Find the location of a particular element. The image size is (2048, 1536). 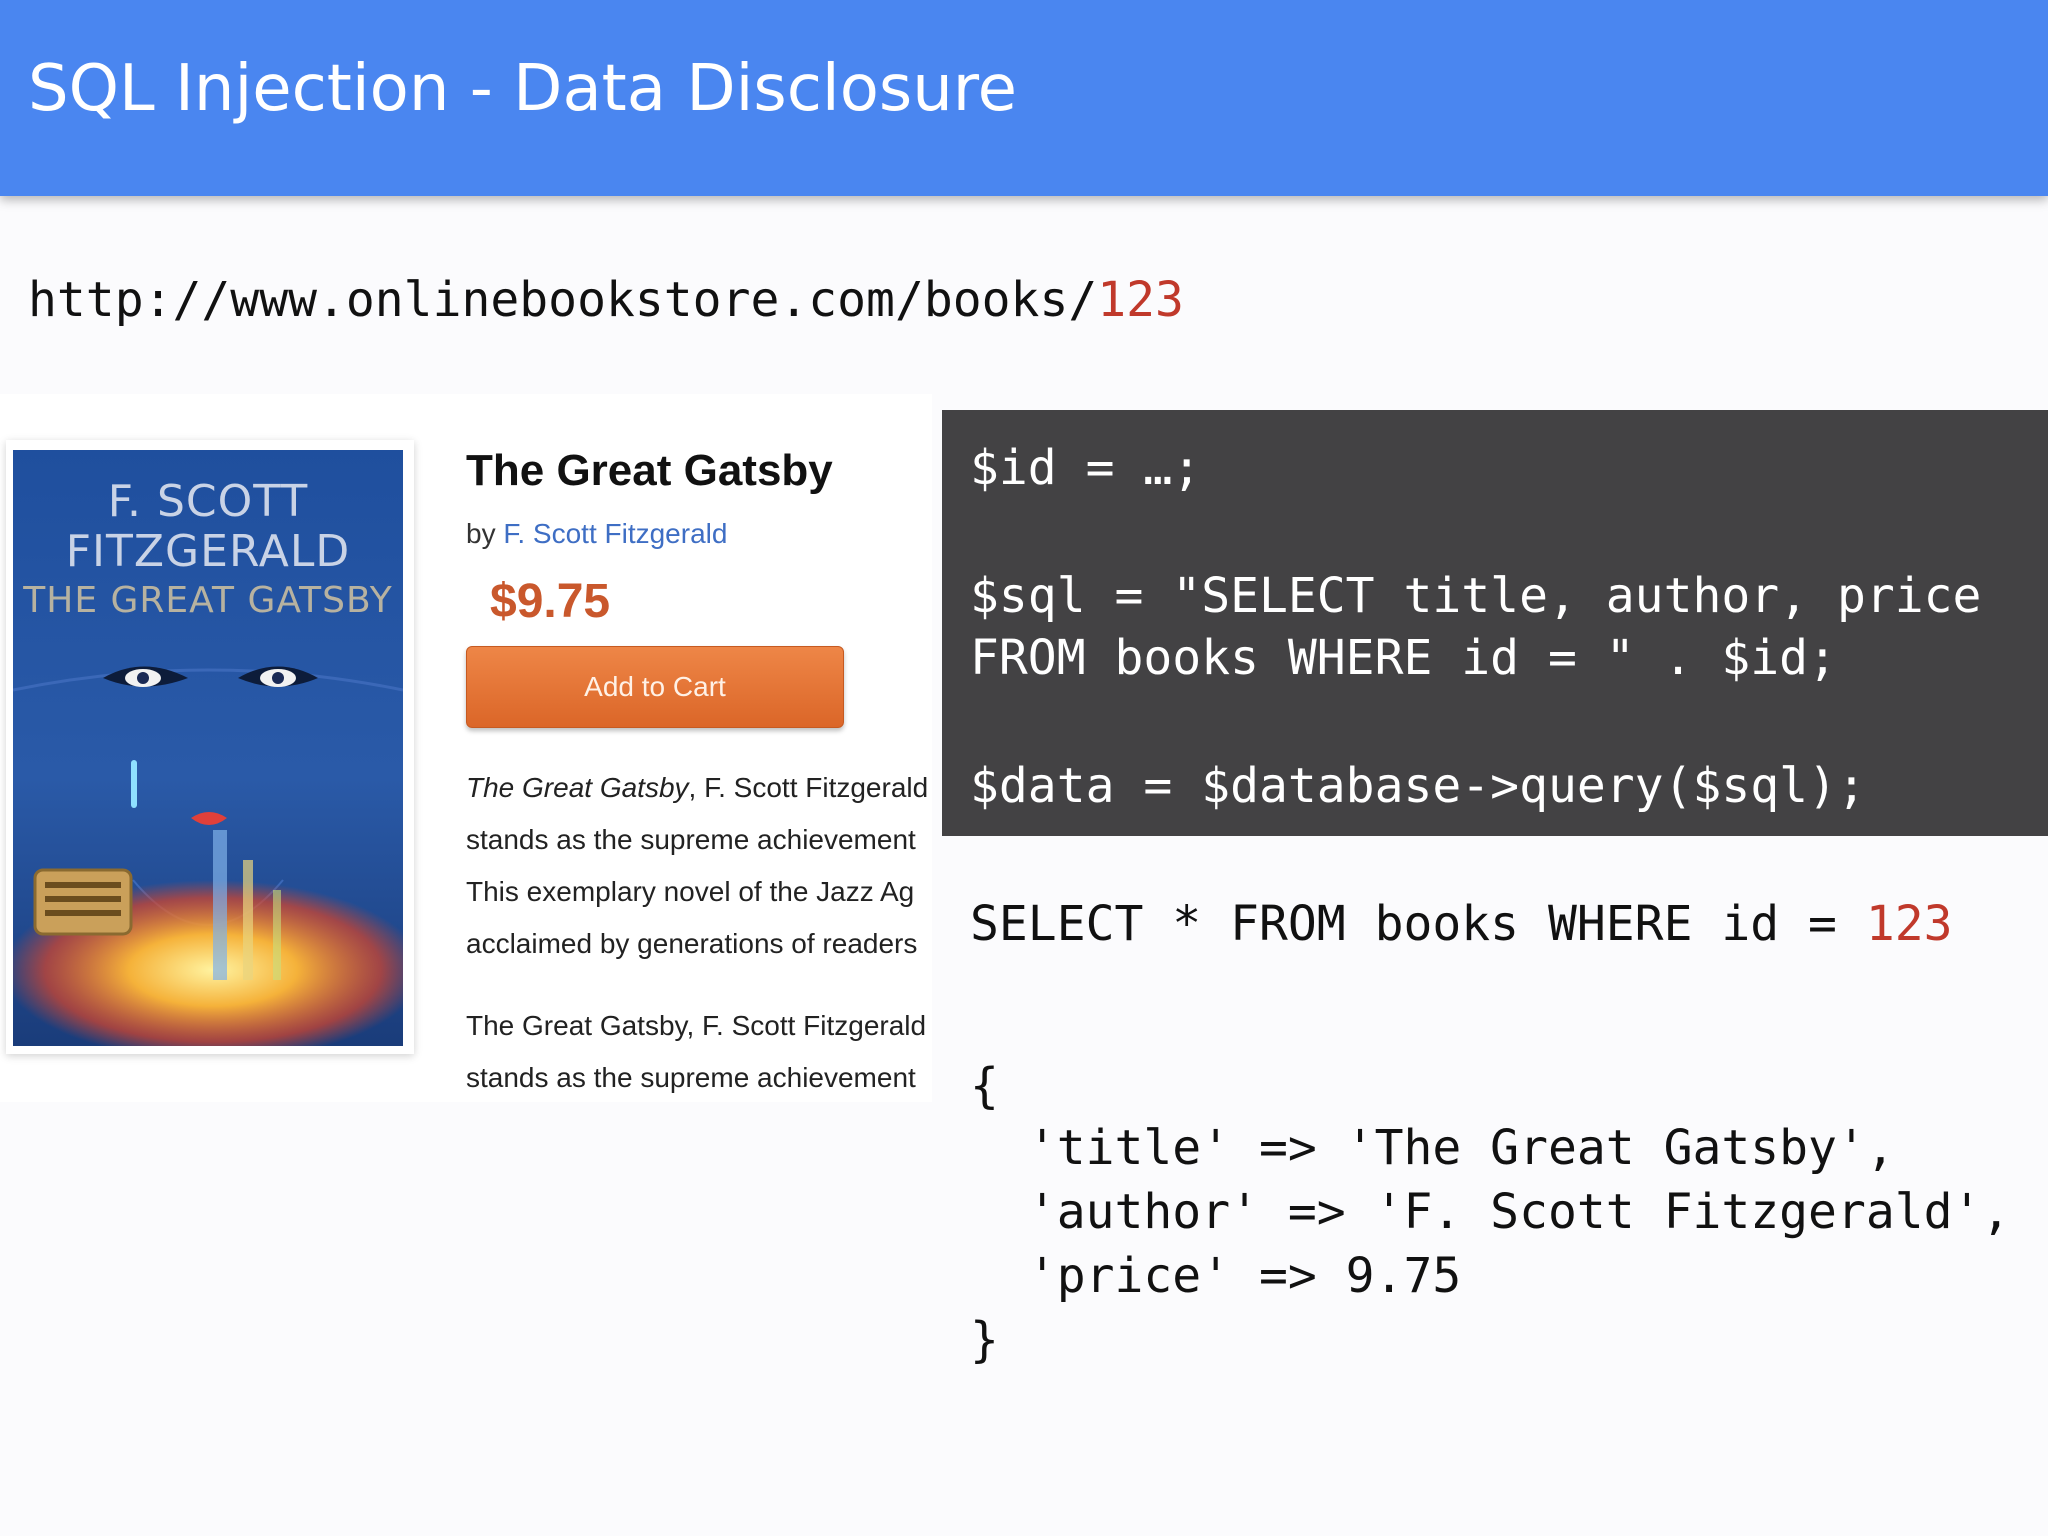

url-text: http://www.onlinebookstore.com/books/123 is located at coordinates (606, 300).